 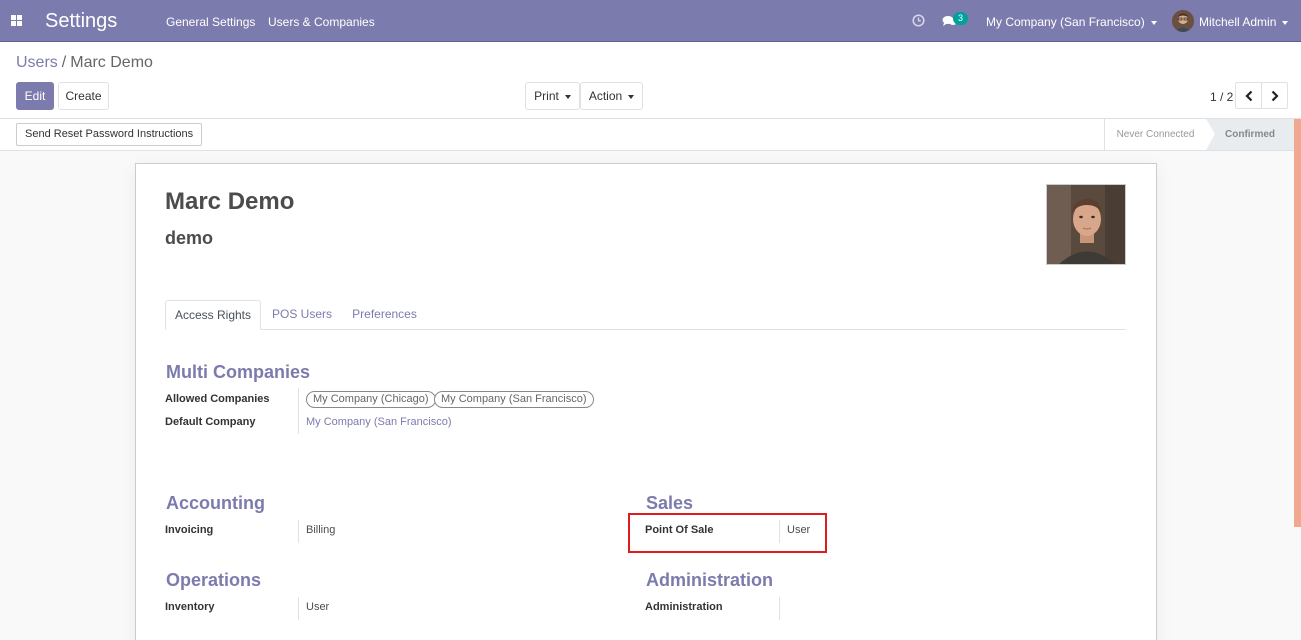 I want to click on group-title-sales: Sales, so click(x=670, y=503).